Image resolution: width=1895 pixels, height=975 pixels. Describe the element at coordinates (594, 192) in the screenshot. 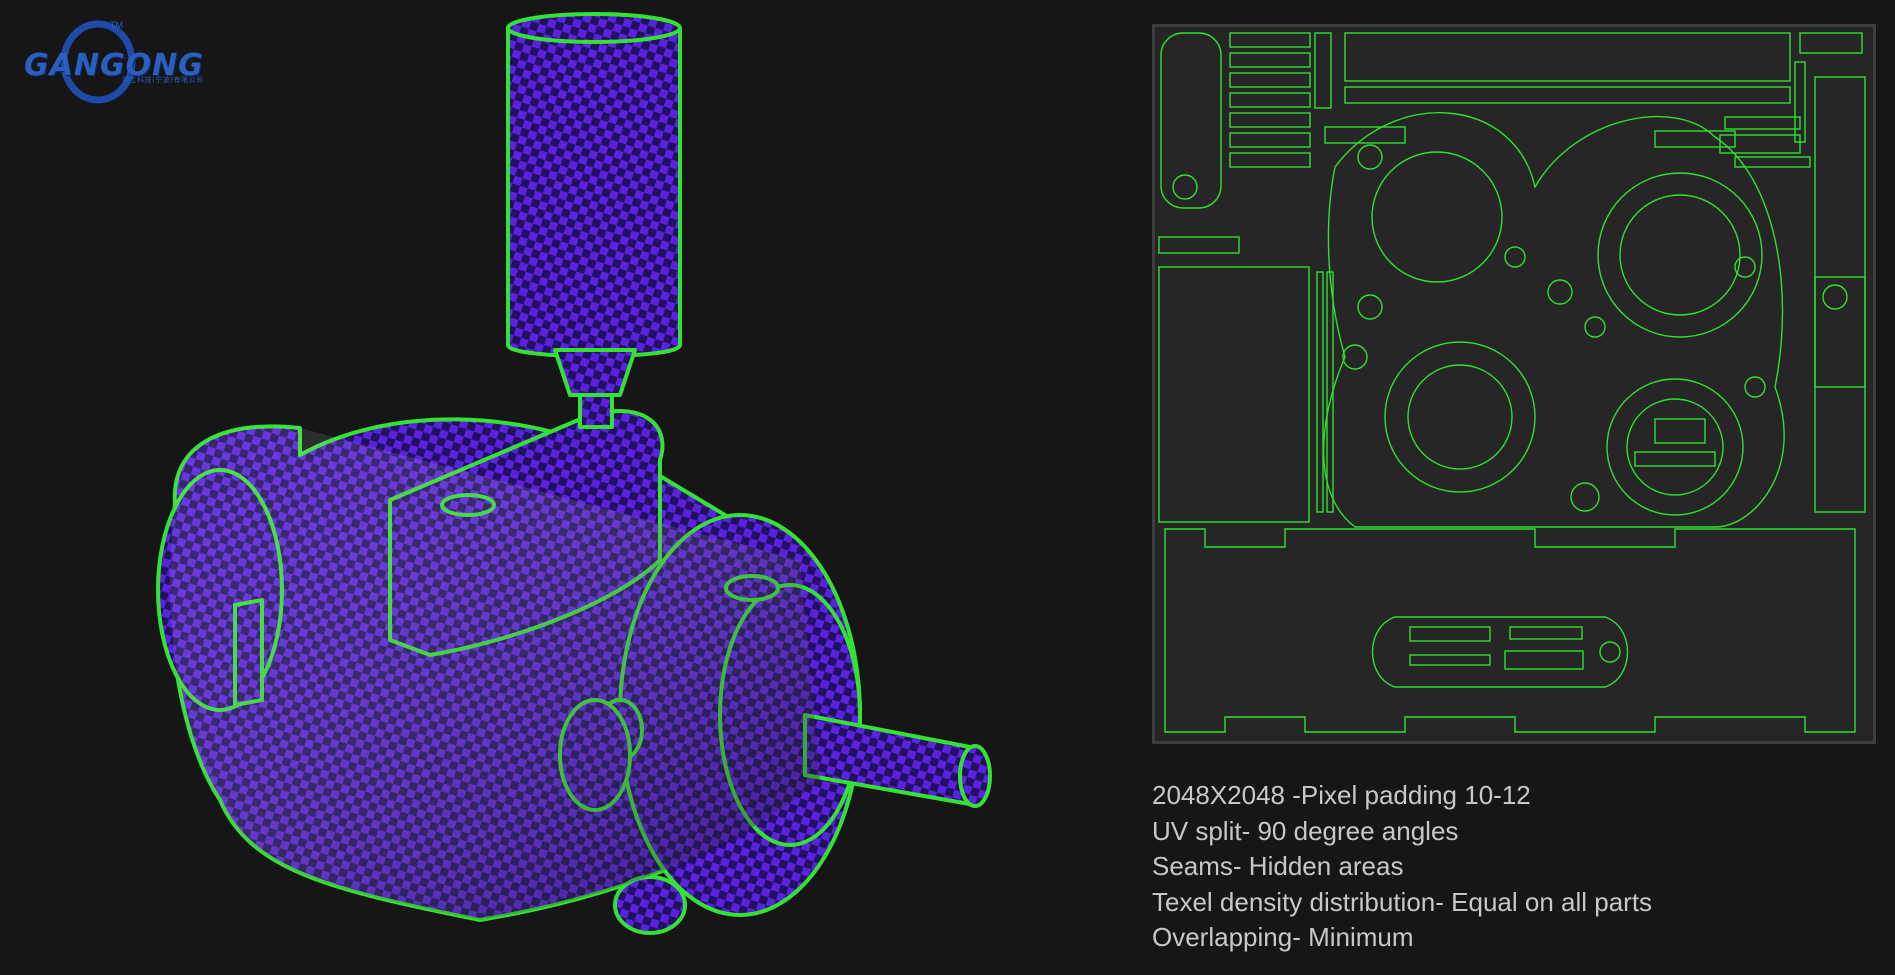

I see `top-cylinder` at that location.